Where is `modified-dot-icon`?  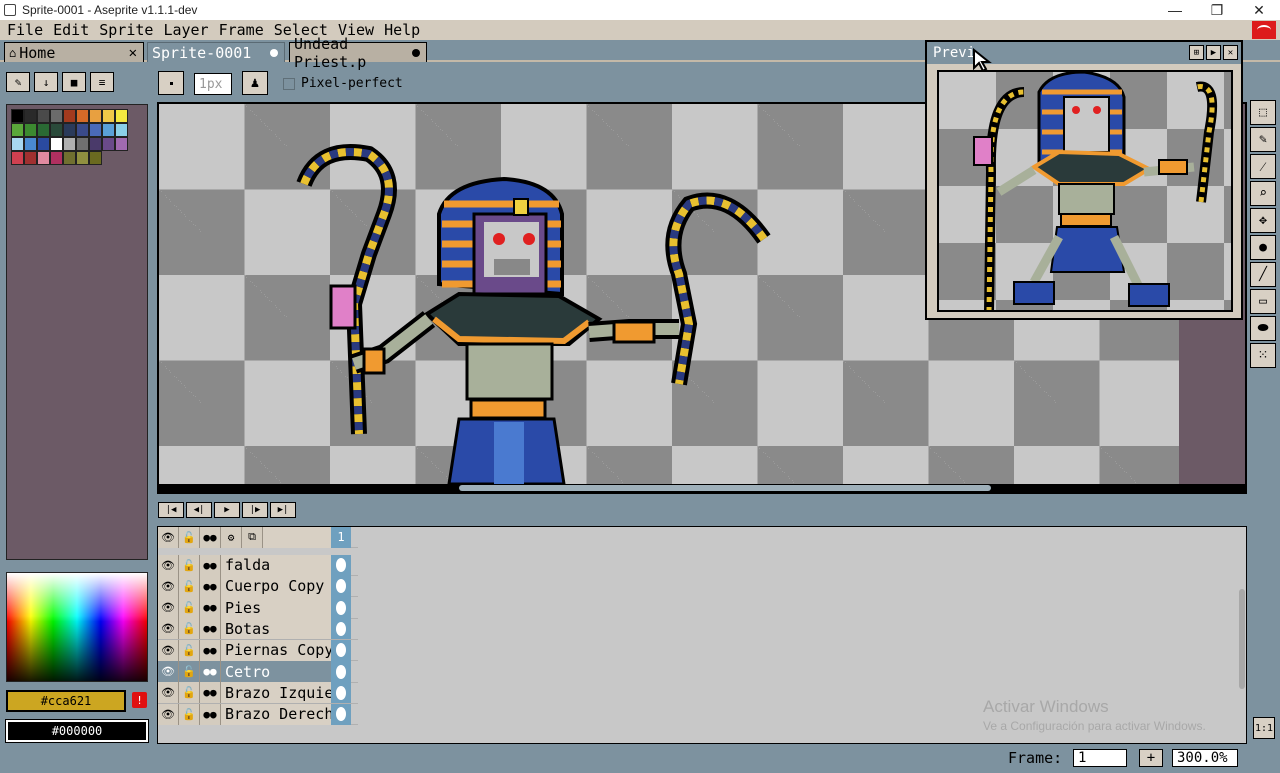
modified-dot-icon is located at coordinates (274, 53).